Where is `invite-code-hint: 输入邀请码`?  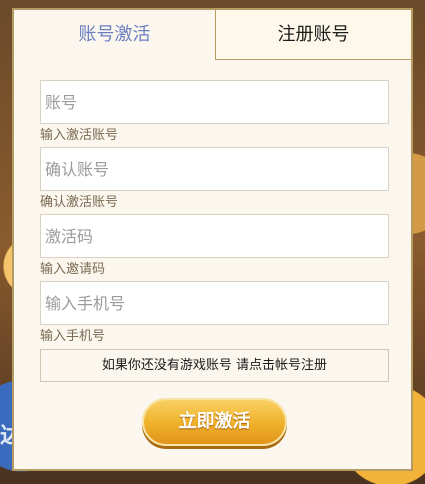 invite-code-hint: 输入邀请码 is located at coordinates (73, 269).